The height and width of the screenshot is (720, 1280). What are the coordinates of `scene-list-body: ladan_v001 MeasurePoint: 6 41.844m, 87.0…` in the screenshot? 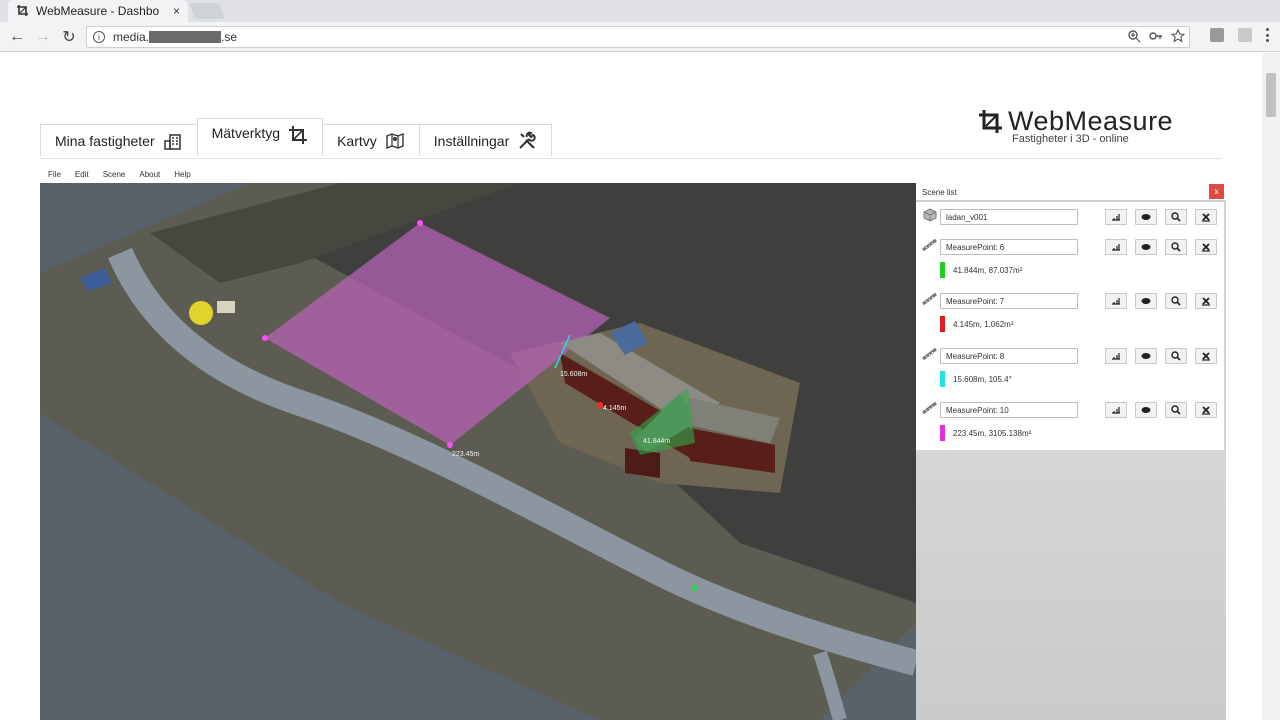 It's located at (1070, 326).